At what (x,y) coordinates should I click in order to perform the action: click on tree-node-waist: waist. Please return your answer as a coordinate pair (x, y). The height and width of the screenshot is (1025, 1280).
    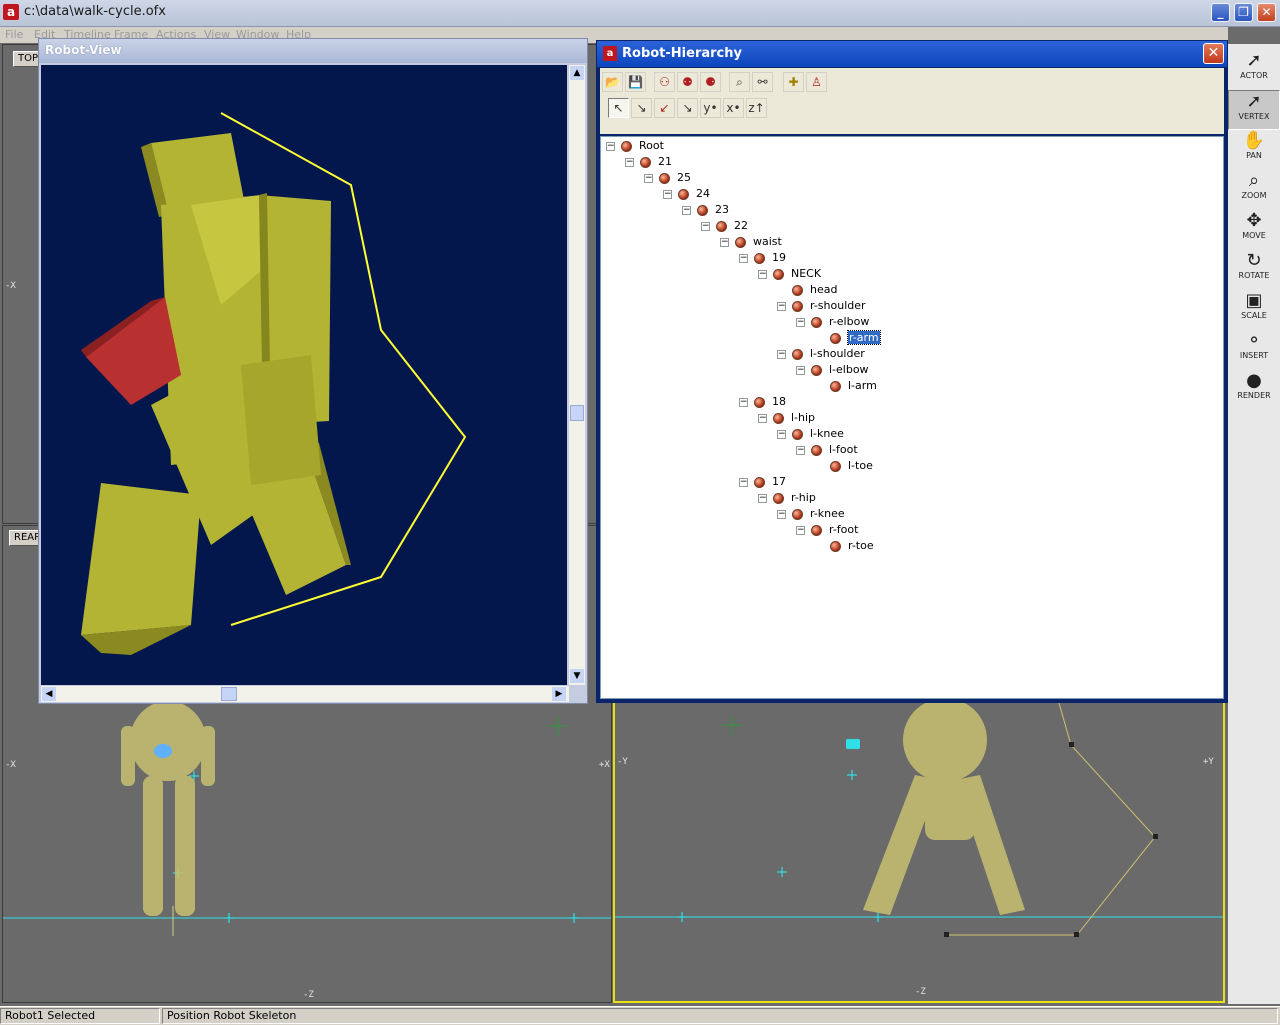
    Looking at the image, I should click on (758, 242).